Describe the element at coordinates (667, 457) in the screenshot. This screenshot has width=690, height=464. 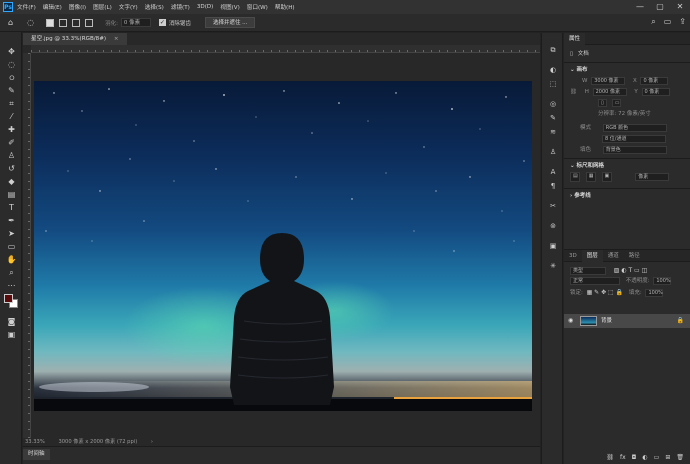
I see `new-layer-icon: ⊞` at that location.